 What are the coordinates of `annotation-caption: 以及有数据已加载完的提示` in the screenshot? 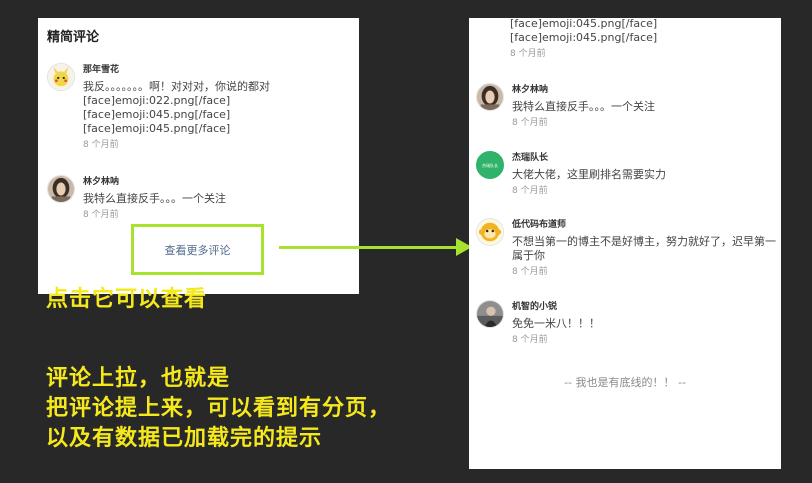 It's located at (184, 438).